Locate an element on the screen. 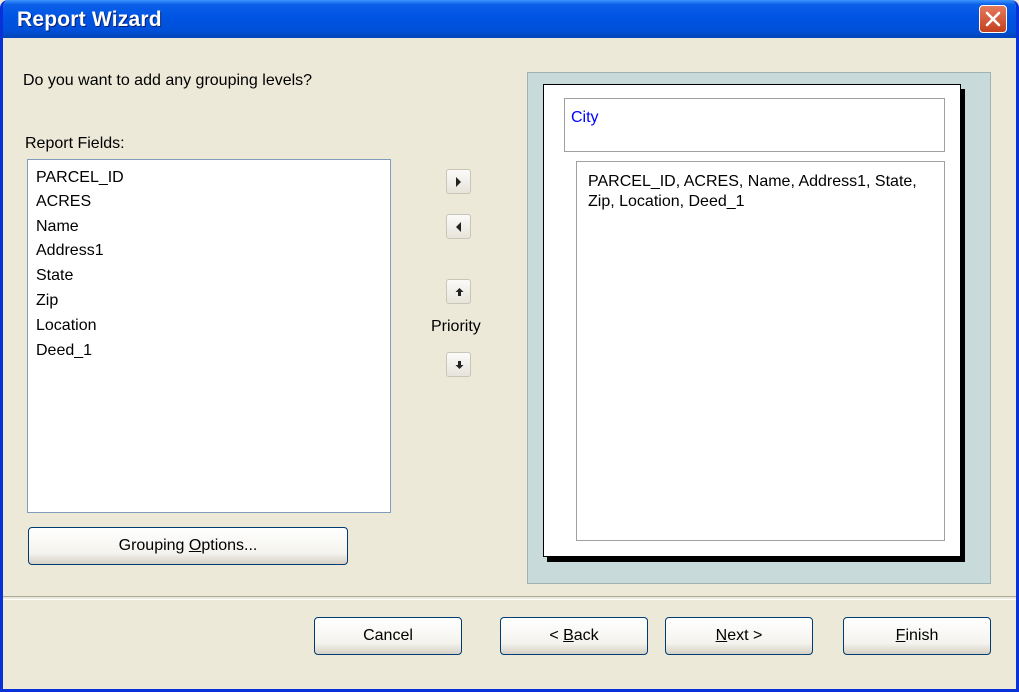 This screenshot has height=692, width=1019. arrow-down-icon is located at coordinates (459, 365).